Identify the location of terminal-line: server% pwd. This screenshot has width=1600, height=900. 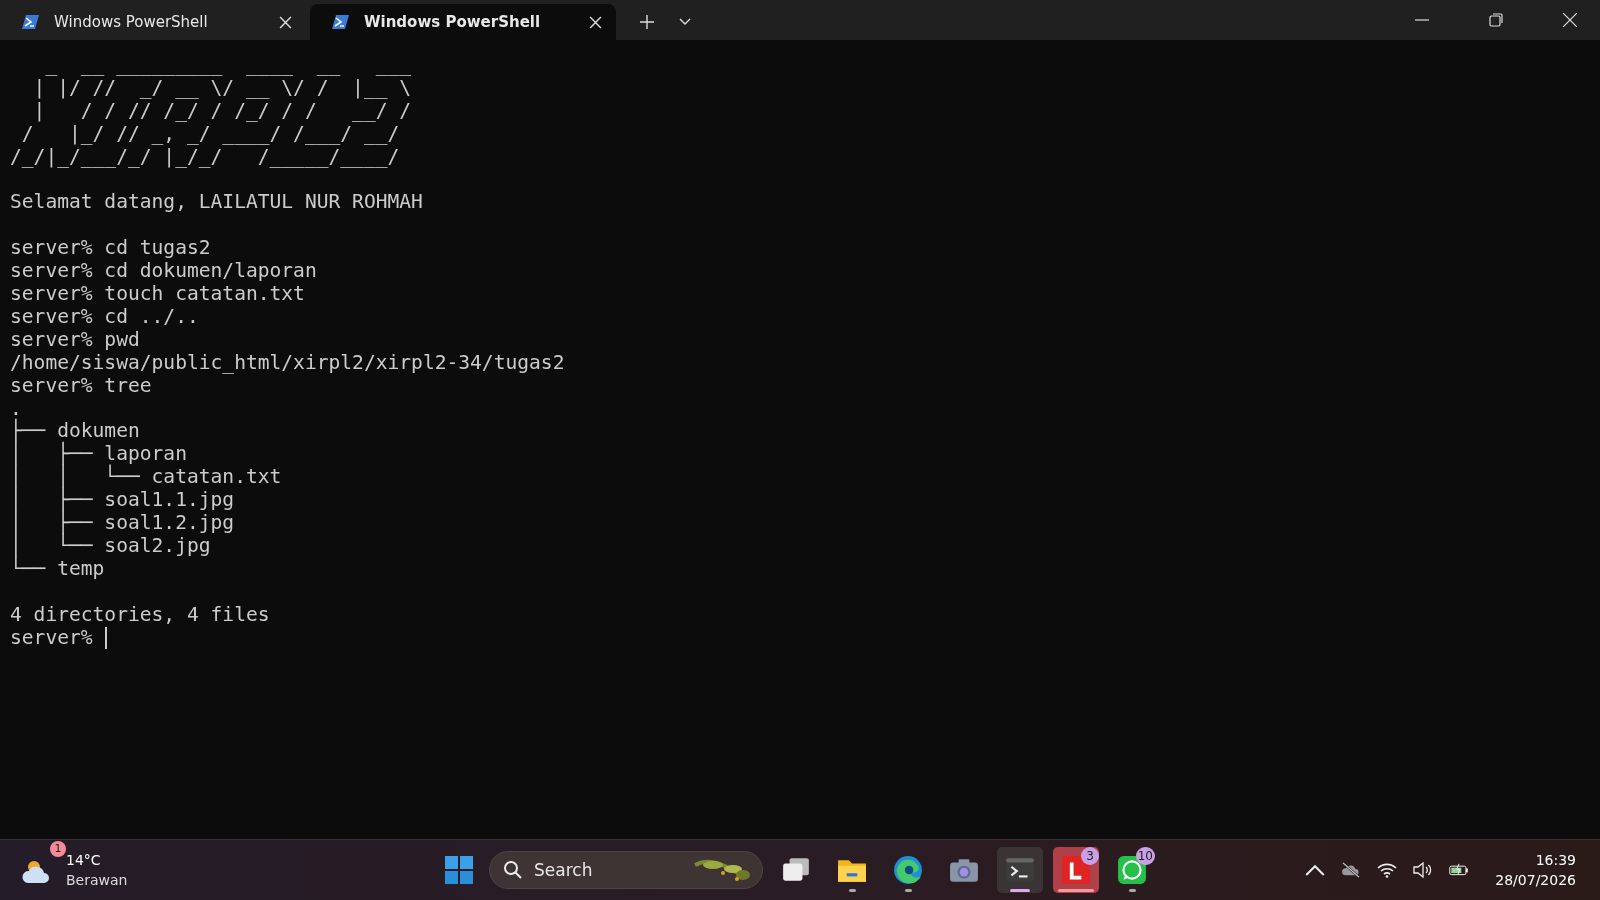
(75, 340).